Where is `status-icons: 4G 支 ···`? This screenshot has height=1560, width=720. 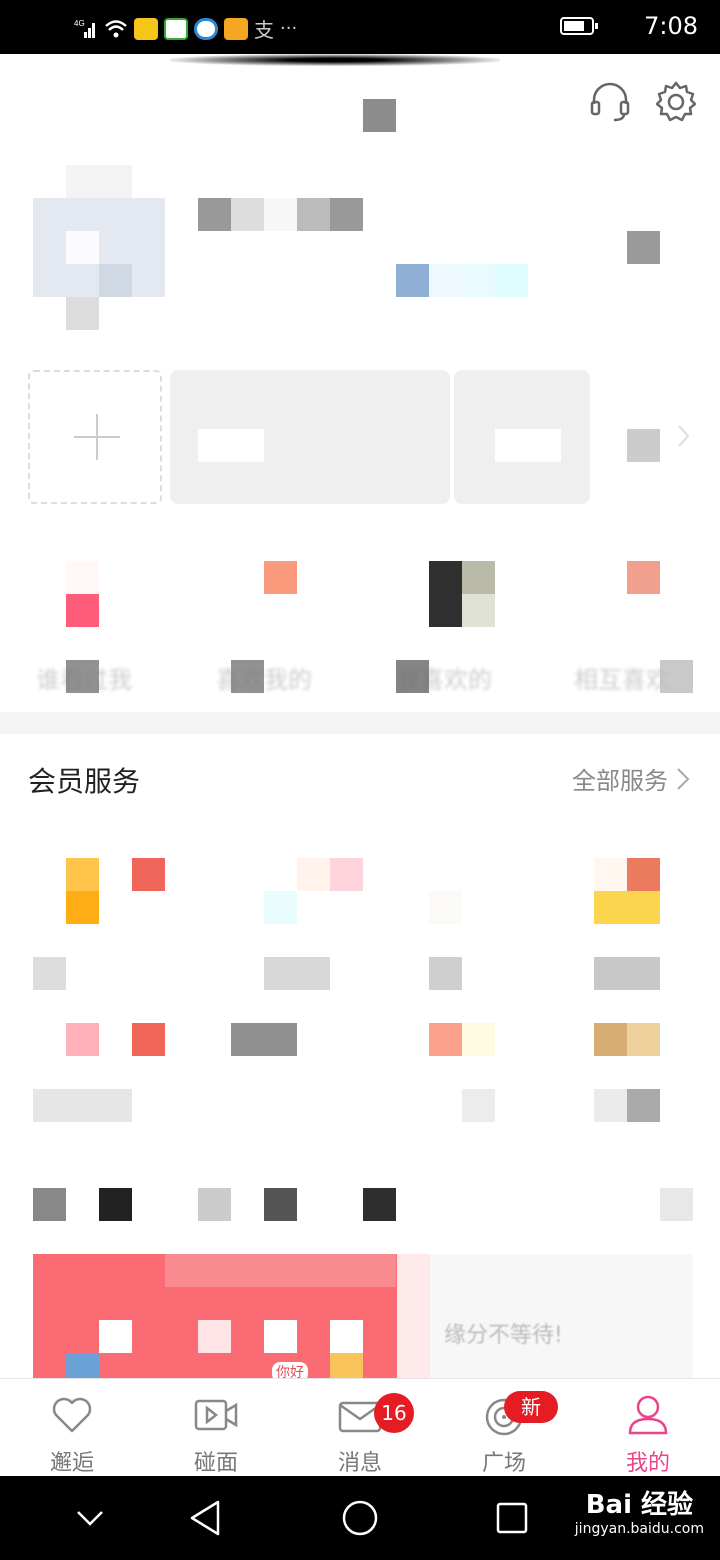 status-icons: 4G 支 ··· is located at coordinates (185, 28).